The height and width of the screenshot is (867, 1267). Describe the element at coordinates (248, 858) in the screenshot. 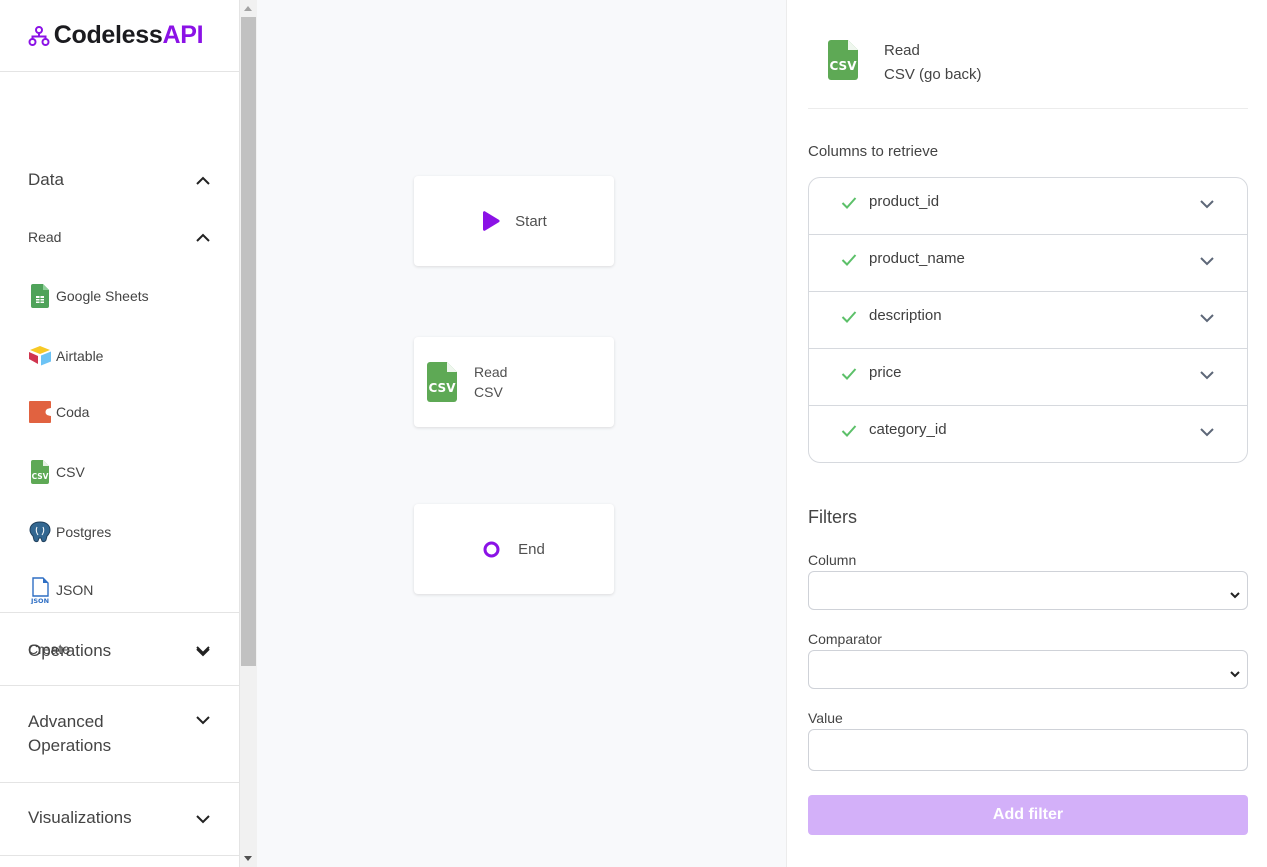

I see `scroll-down-arrow-icon` at that location.